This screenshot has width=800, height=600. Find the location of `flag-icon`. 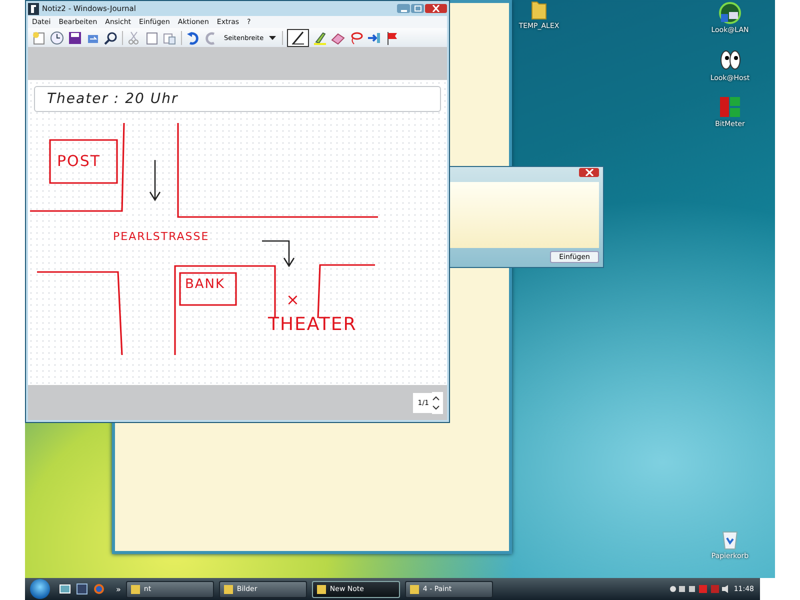

flag-icon is located at coordinates (391, 37).